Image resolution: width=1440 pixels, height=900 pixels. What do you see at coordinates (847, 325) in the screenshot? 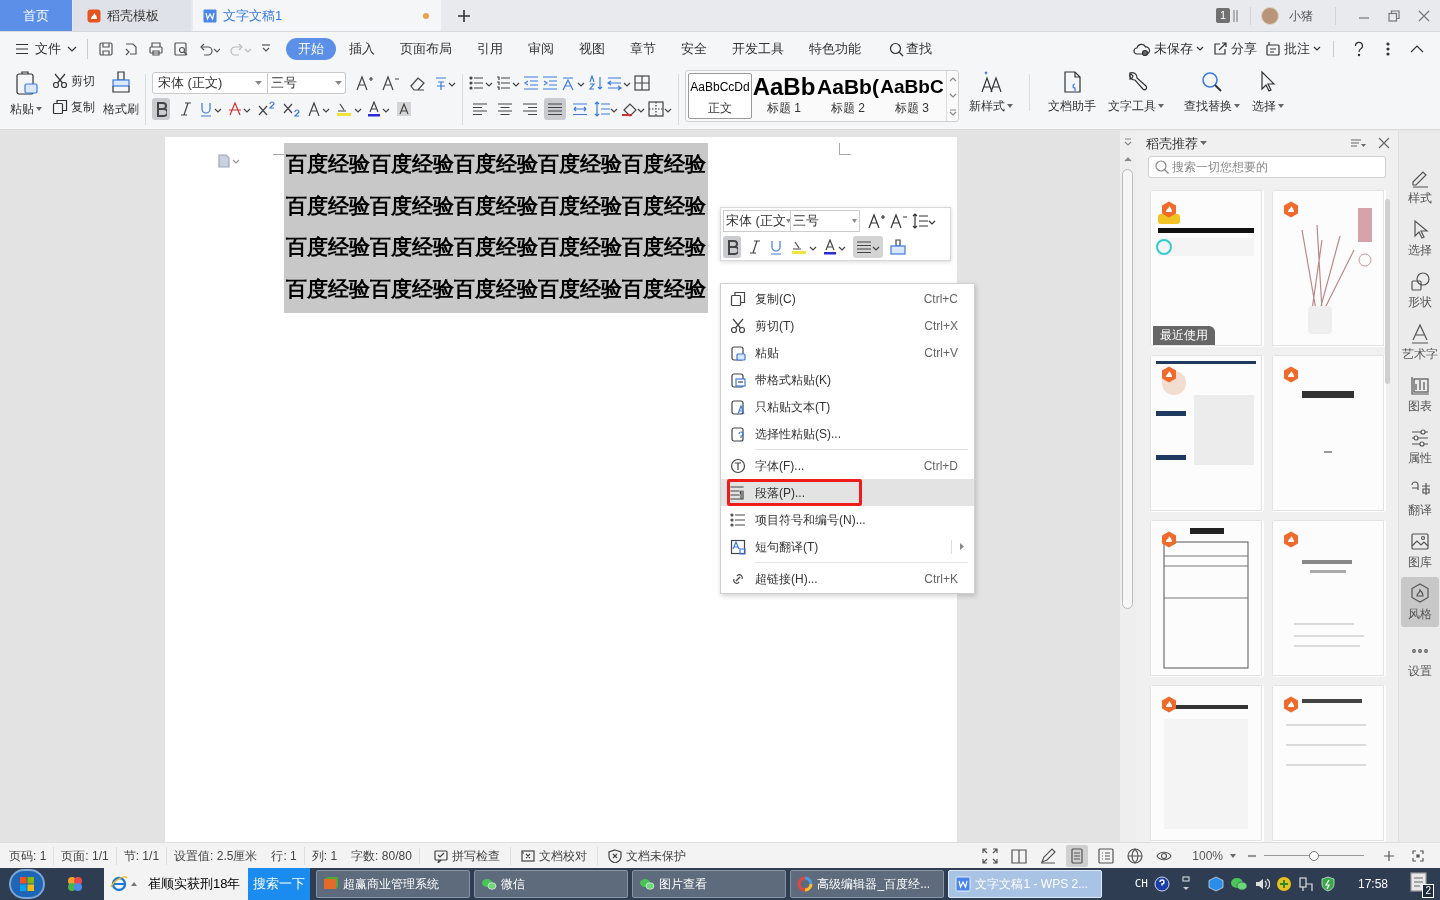
I see `context-menu-item: 剪切(T) Ctrl+X` at bounding box center [847, 325].